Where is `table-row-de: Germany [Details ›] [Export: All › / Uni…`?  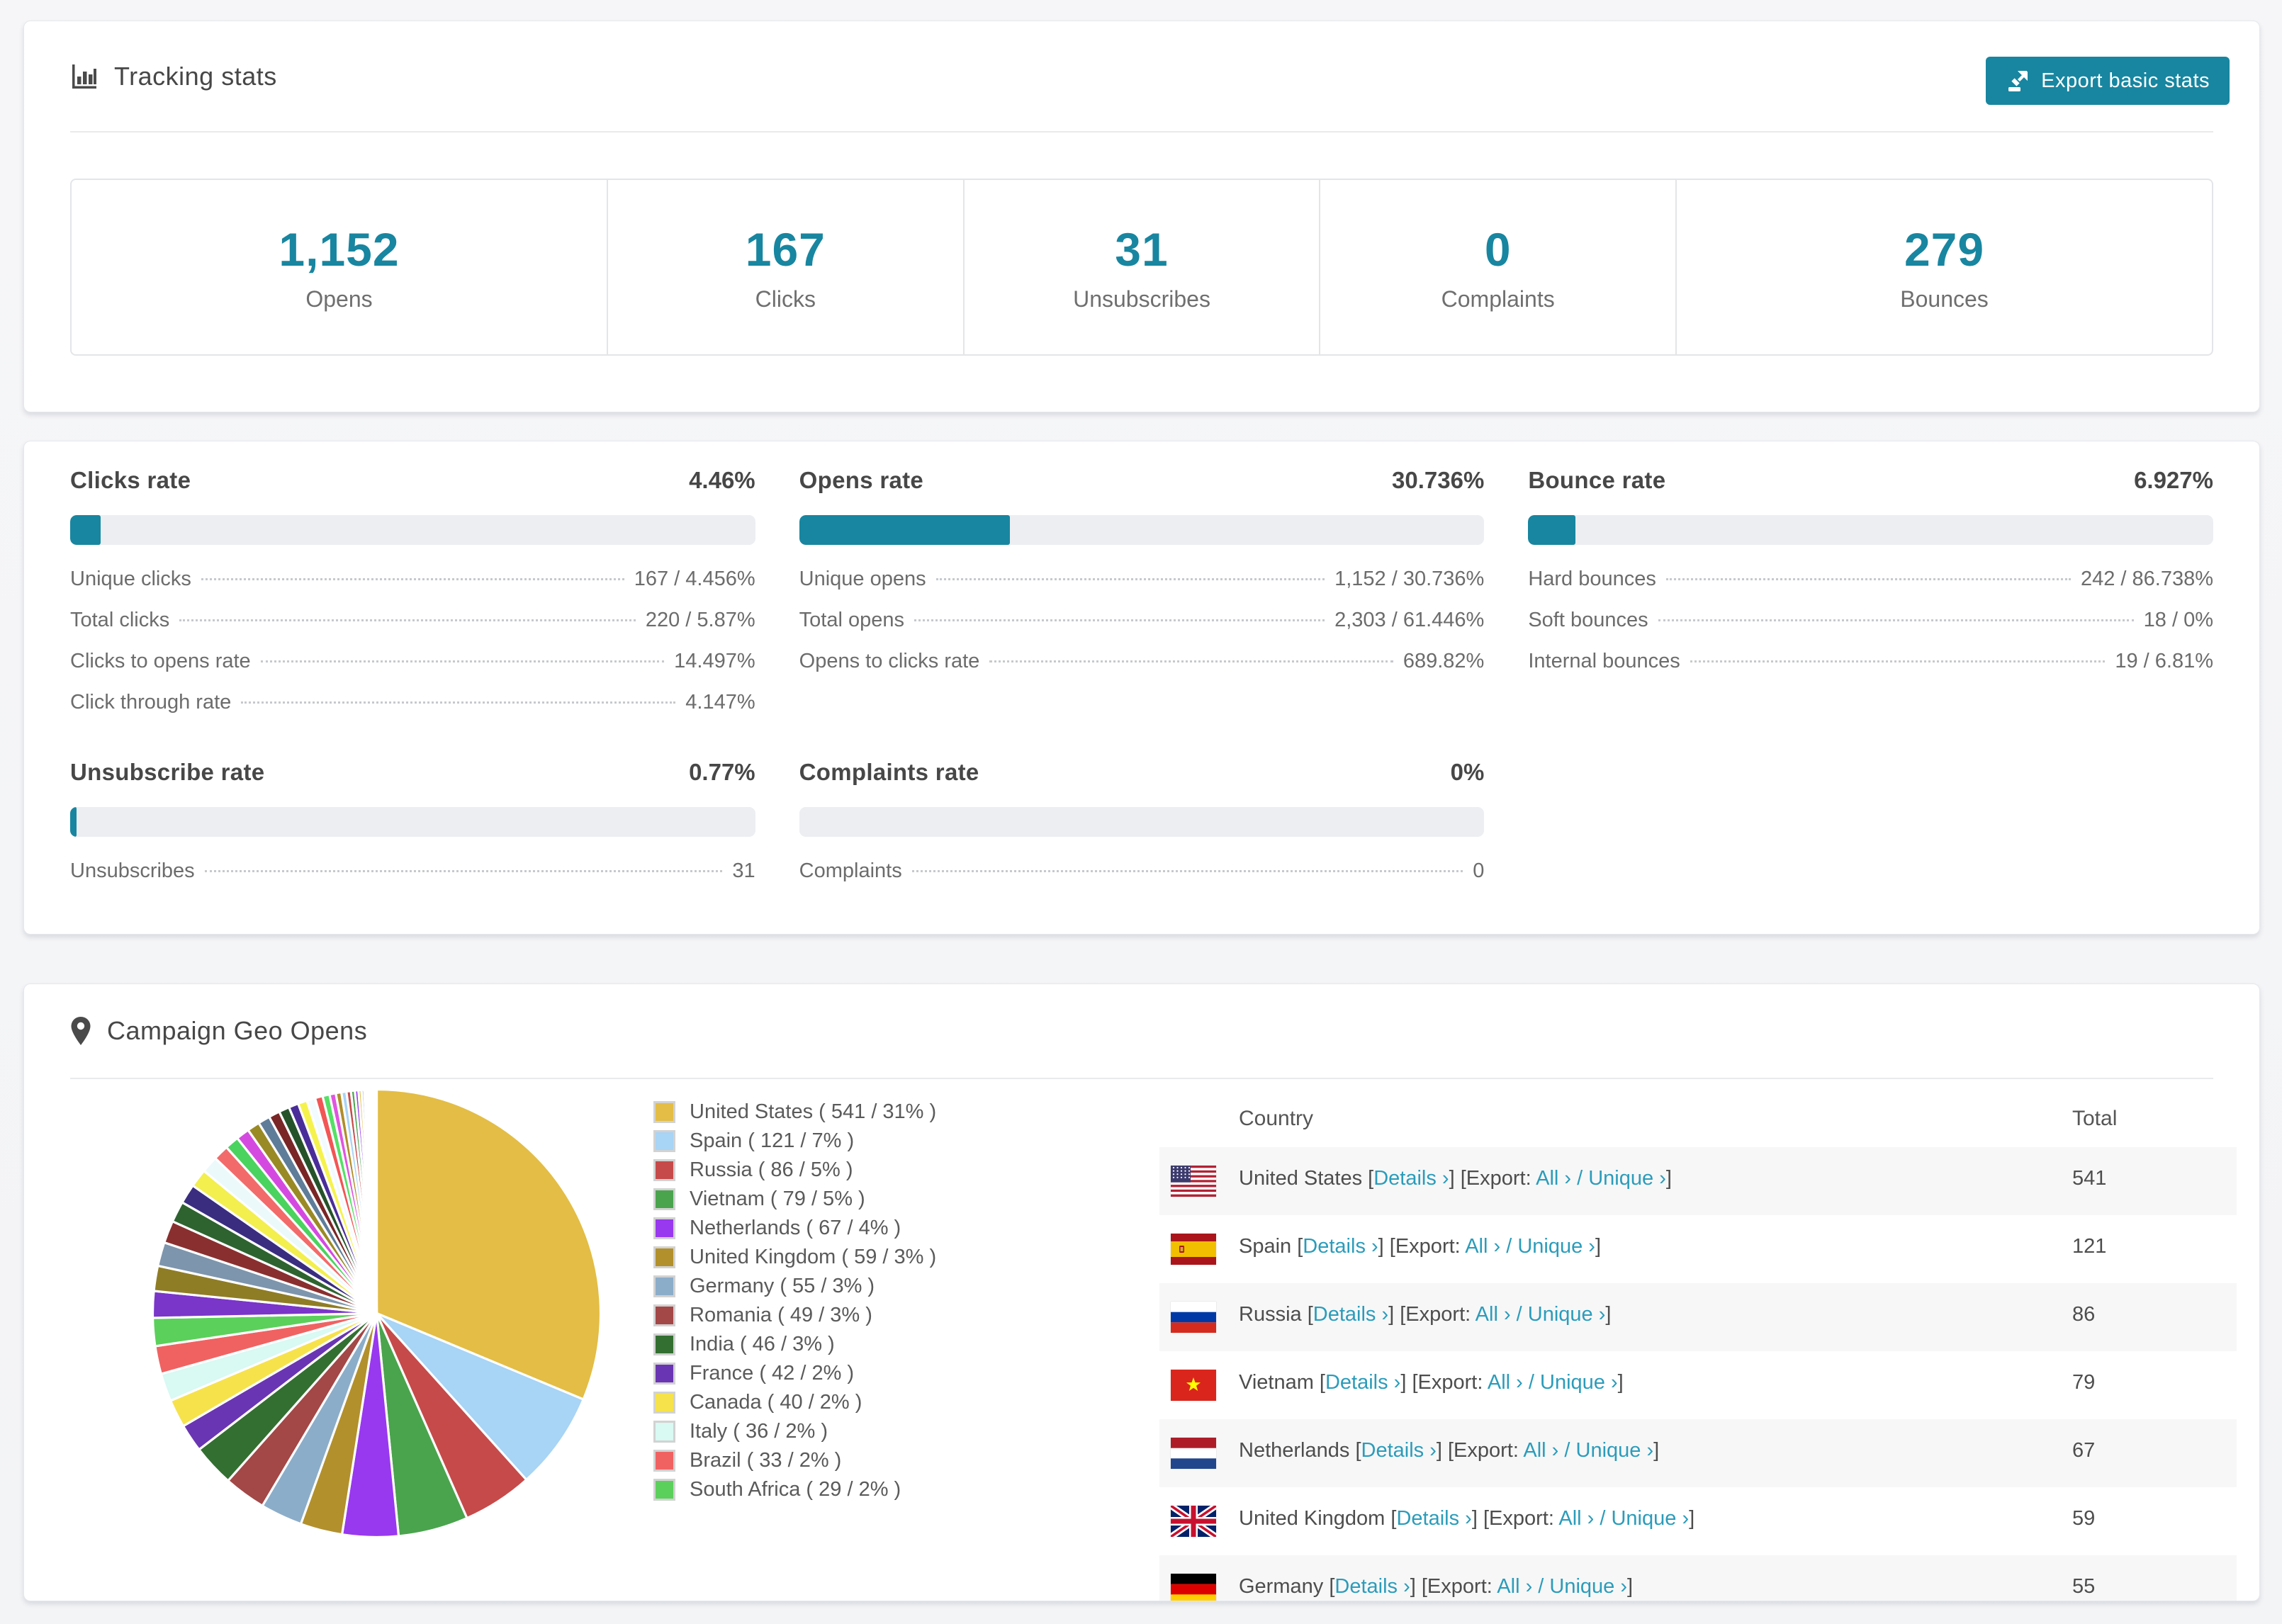 table-row-de: Germany [Details ›] [Export: All › / Uni… is located at coordinates (1698, 1578).